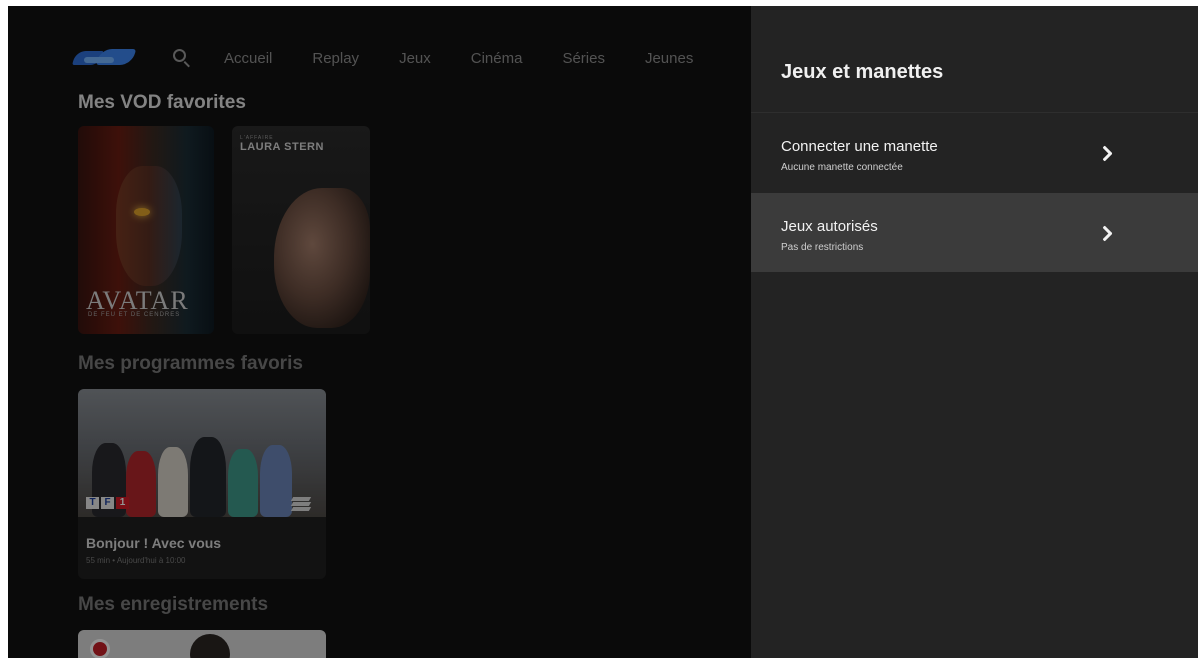 This screenshot has width=1198, height=658. I want to click on channel-letter: F, so click(107, 503).